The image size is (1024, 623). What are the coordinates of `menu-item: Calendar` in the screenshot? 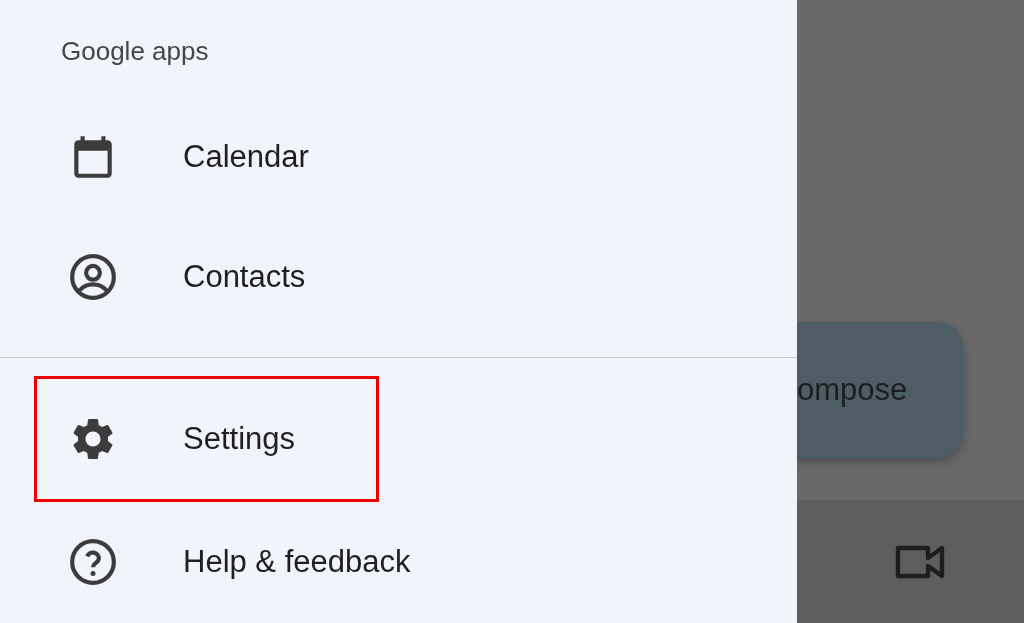 It's located at (206, 157).